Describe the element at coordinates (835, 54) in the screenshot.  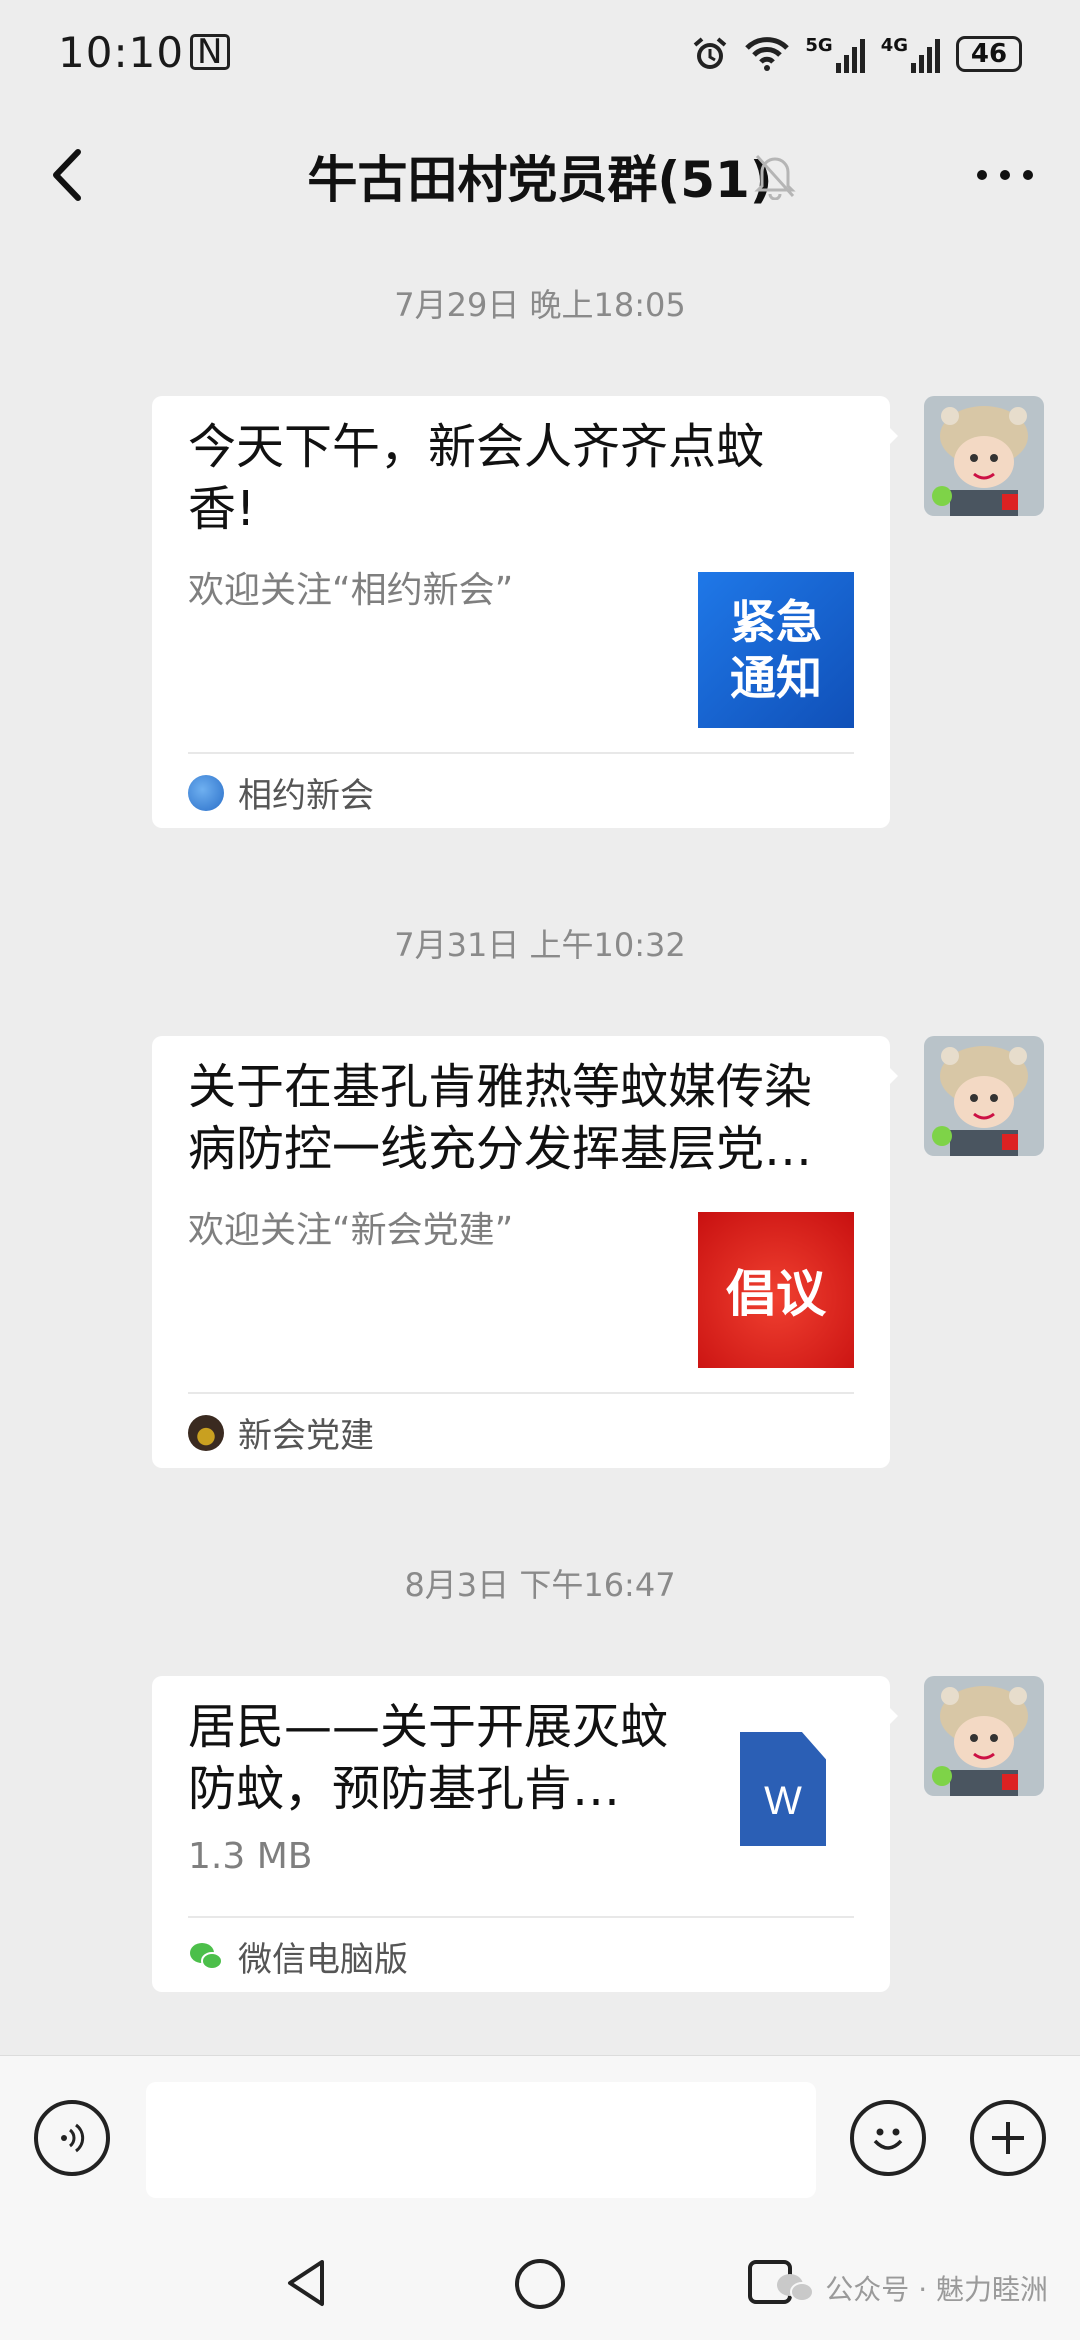
I see `signal-5g-icon: 5G` at that location.